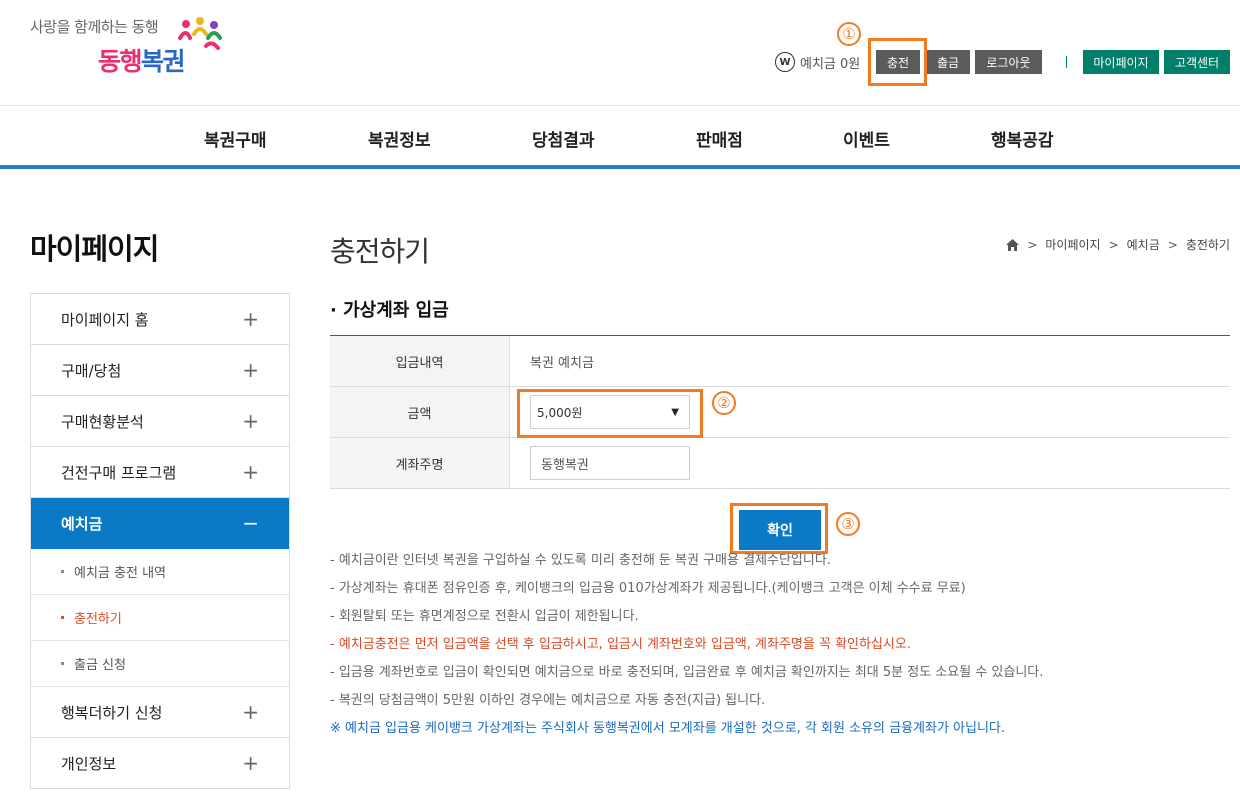 This screenshot has width=1240, height=799. What do you see at coordinates (1143, 244) in the screenshot?
I see `breadcrumb-item: 예치금` at bounding box center [1143, 244].